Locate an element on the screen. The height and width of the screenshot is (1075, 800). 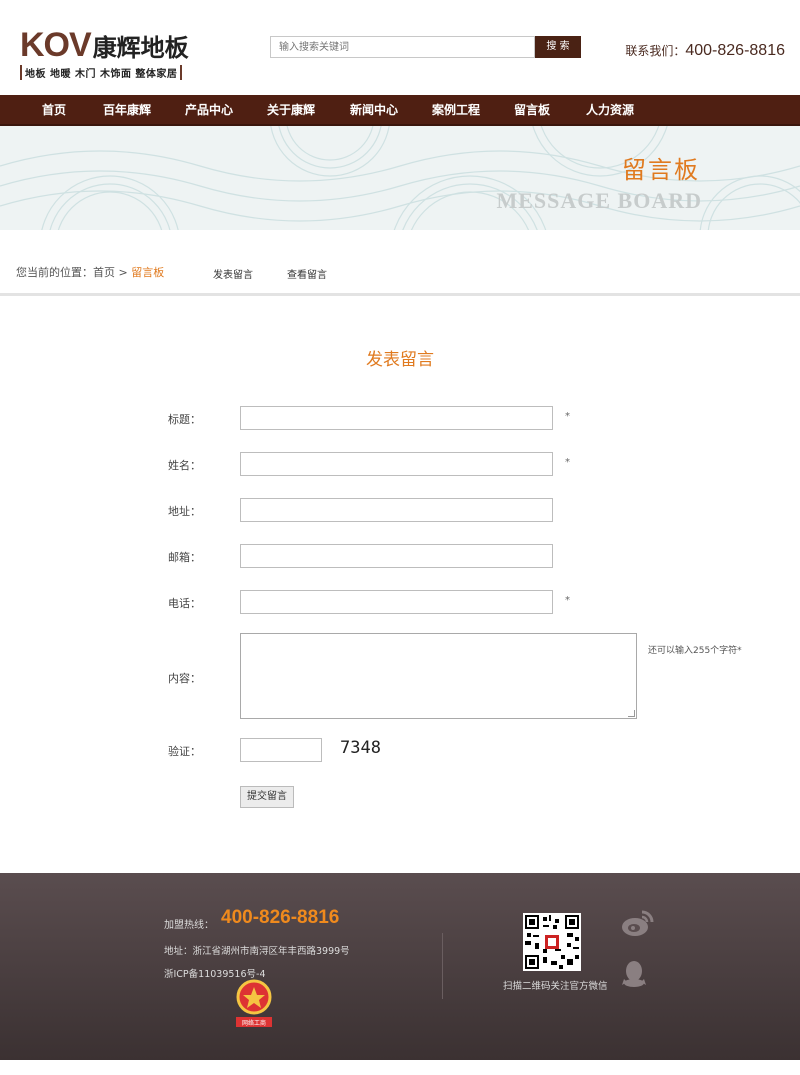
captcha-label: 验证： is located at coordinates (184, 751).